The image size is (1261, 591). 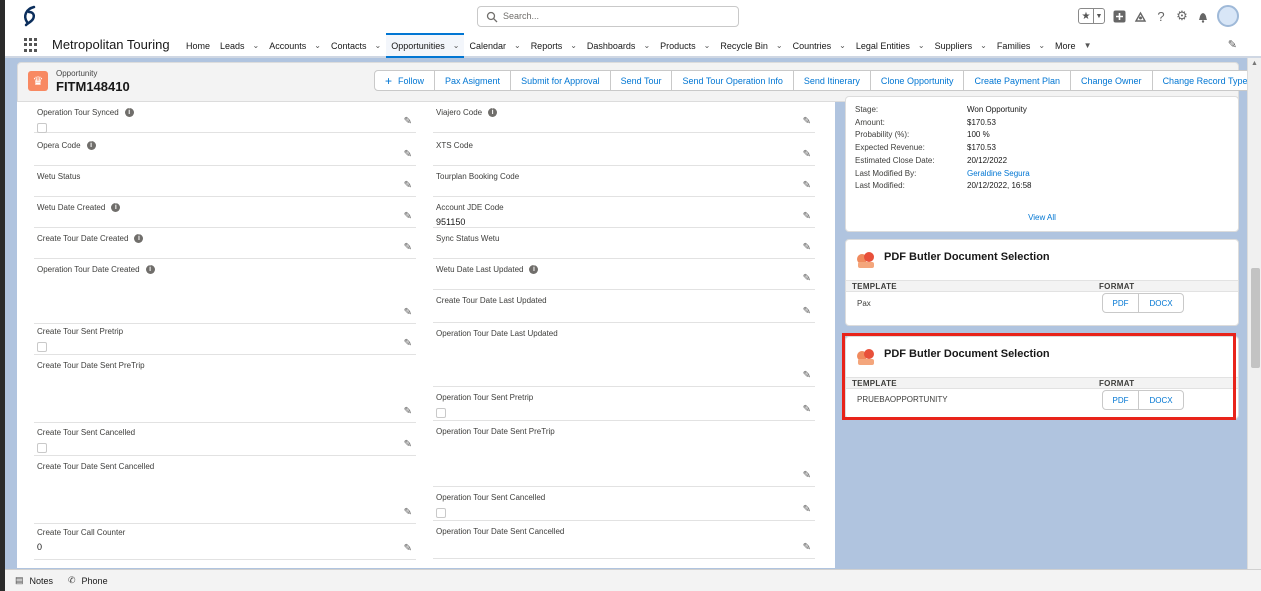 I want to click on pdf-format-button: PDF, so click(x=1120, y=303).